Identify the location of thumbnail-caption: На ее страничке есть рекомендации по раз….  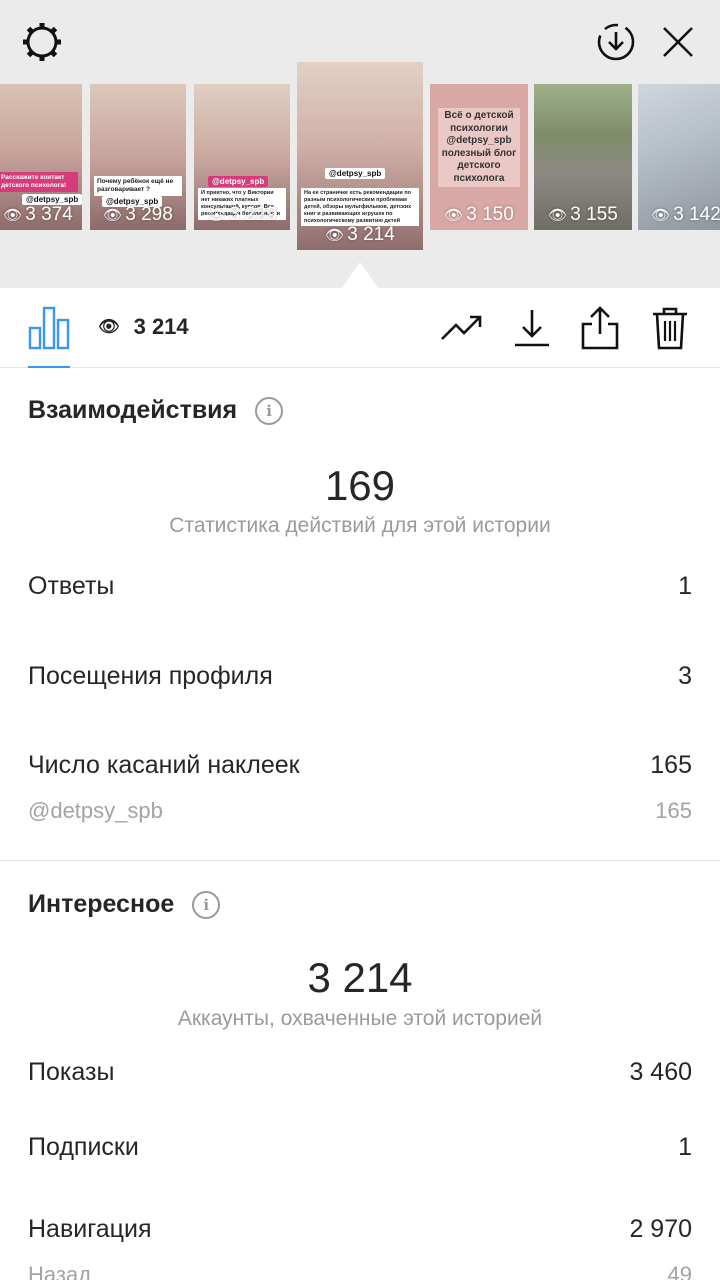
(360, 207).